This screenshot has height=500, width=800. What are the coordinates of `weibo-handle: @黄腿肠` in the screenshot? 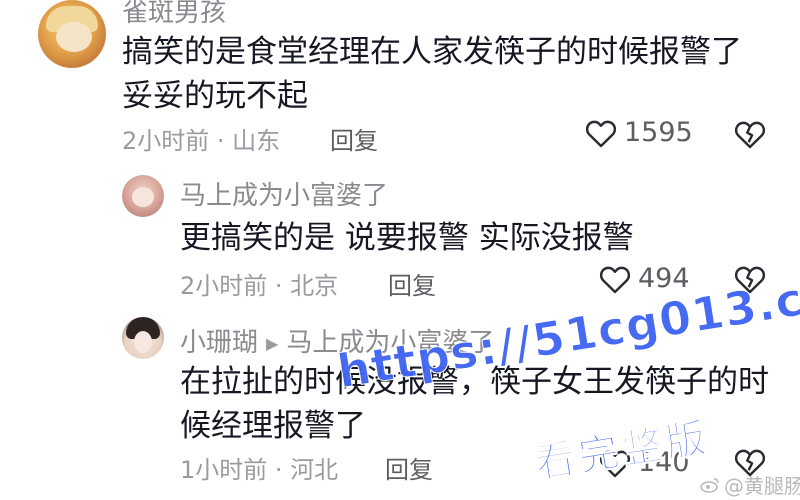 It's located at (762, 486).